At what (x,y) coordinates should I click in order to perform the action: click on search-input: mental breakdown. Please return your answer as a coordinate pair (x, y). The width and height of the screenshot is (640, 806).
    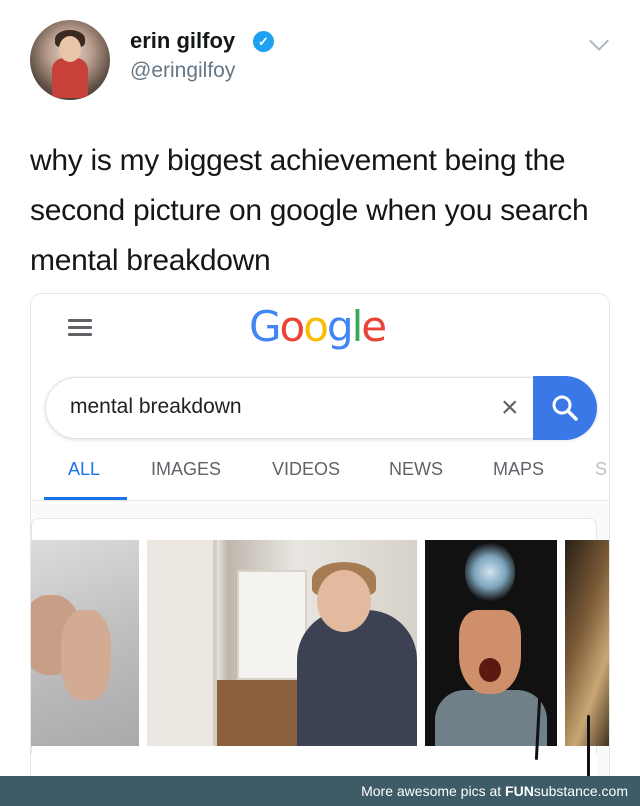
    Looking at the image, I should click on (156, 407).